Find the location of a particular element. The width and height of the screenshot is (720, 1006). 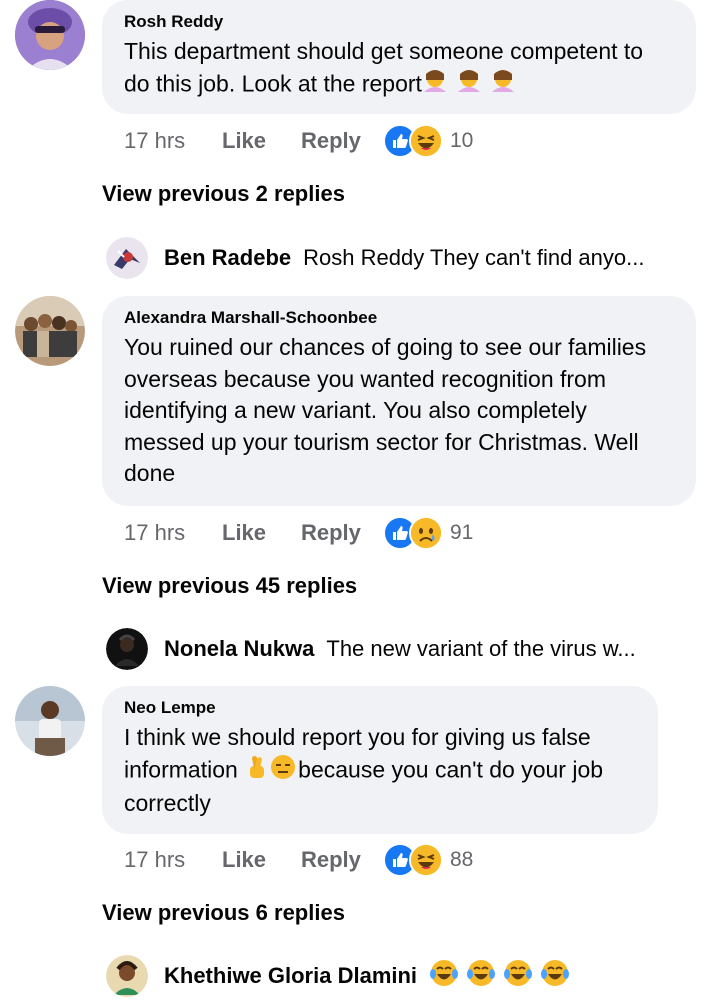

crossed-fingers-emoji-icon is located at coordinates (257, 771).